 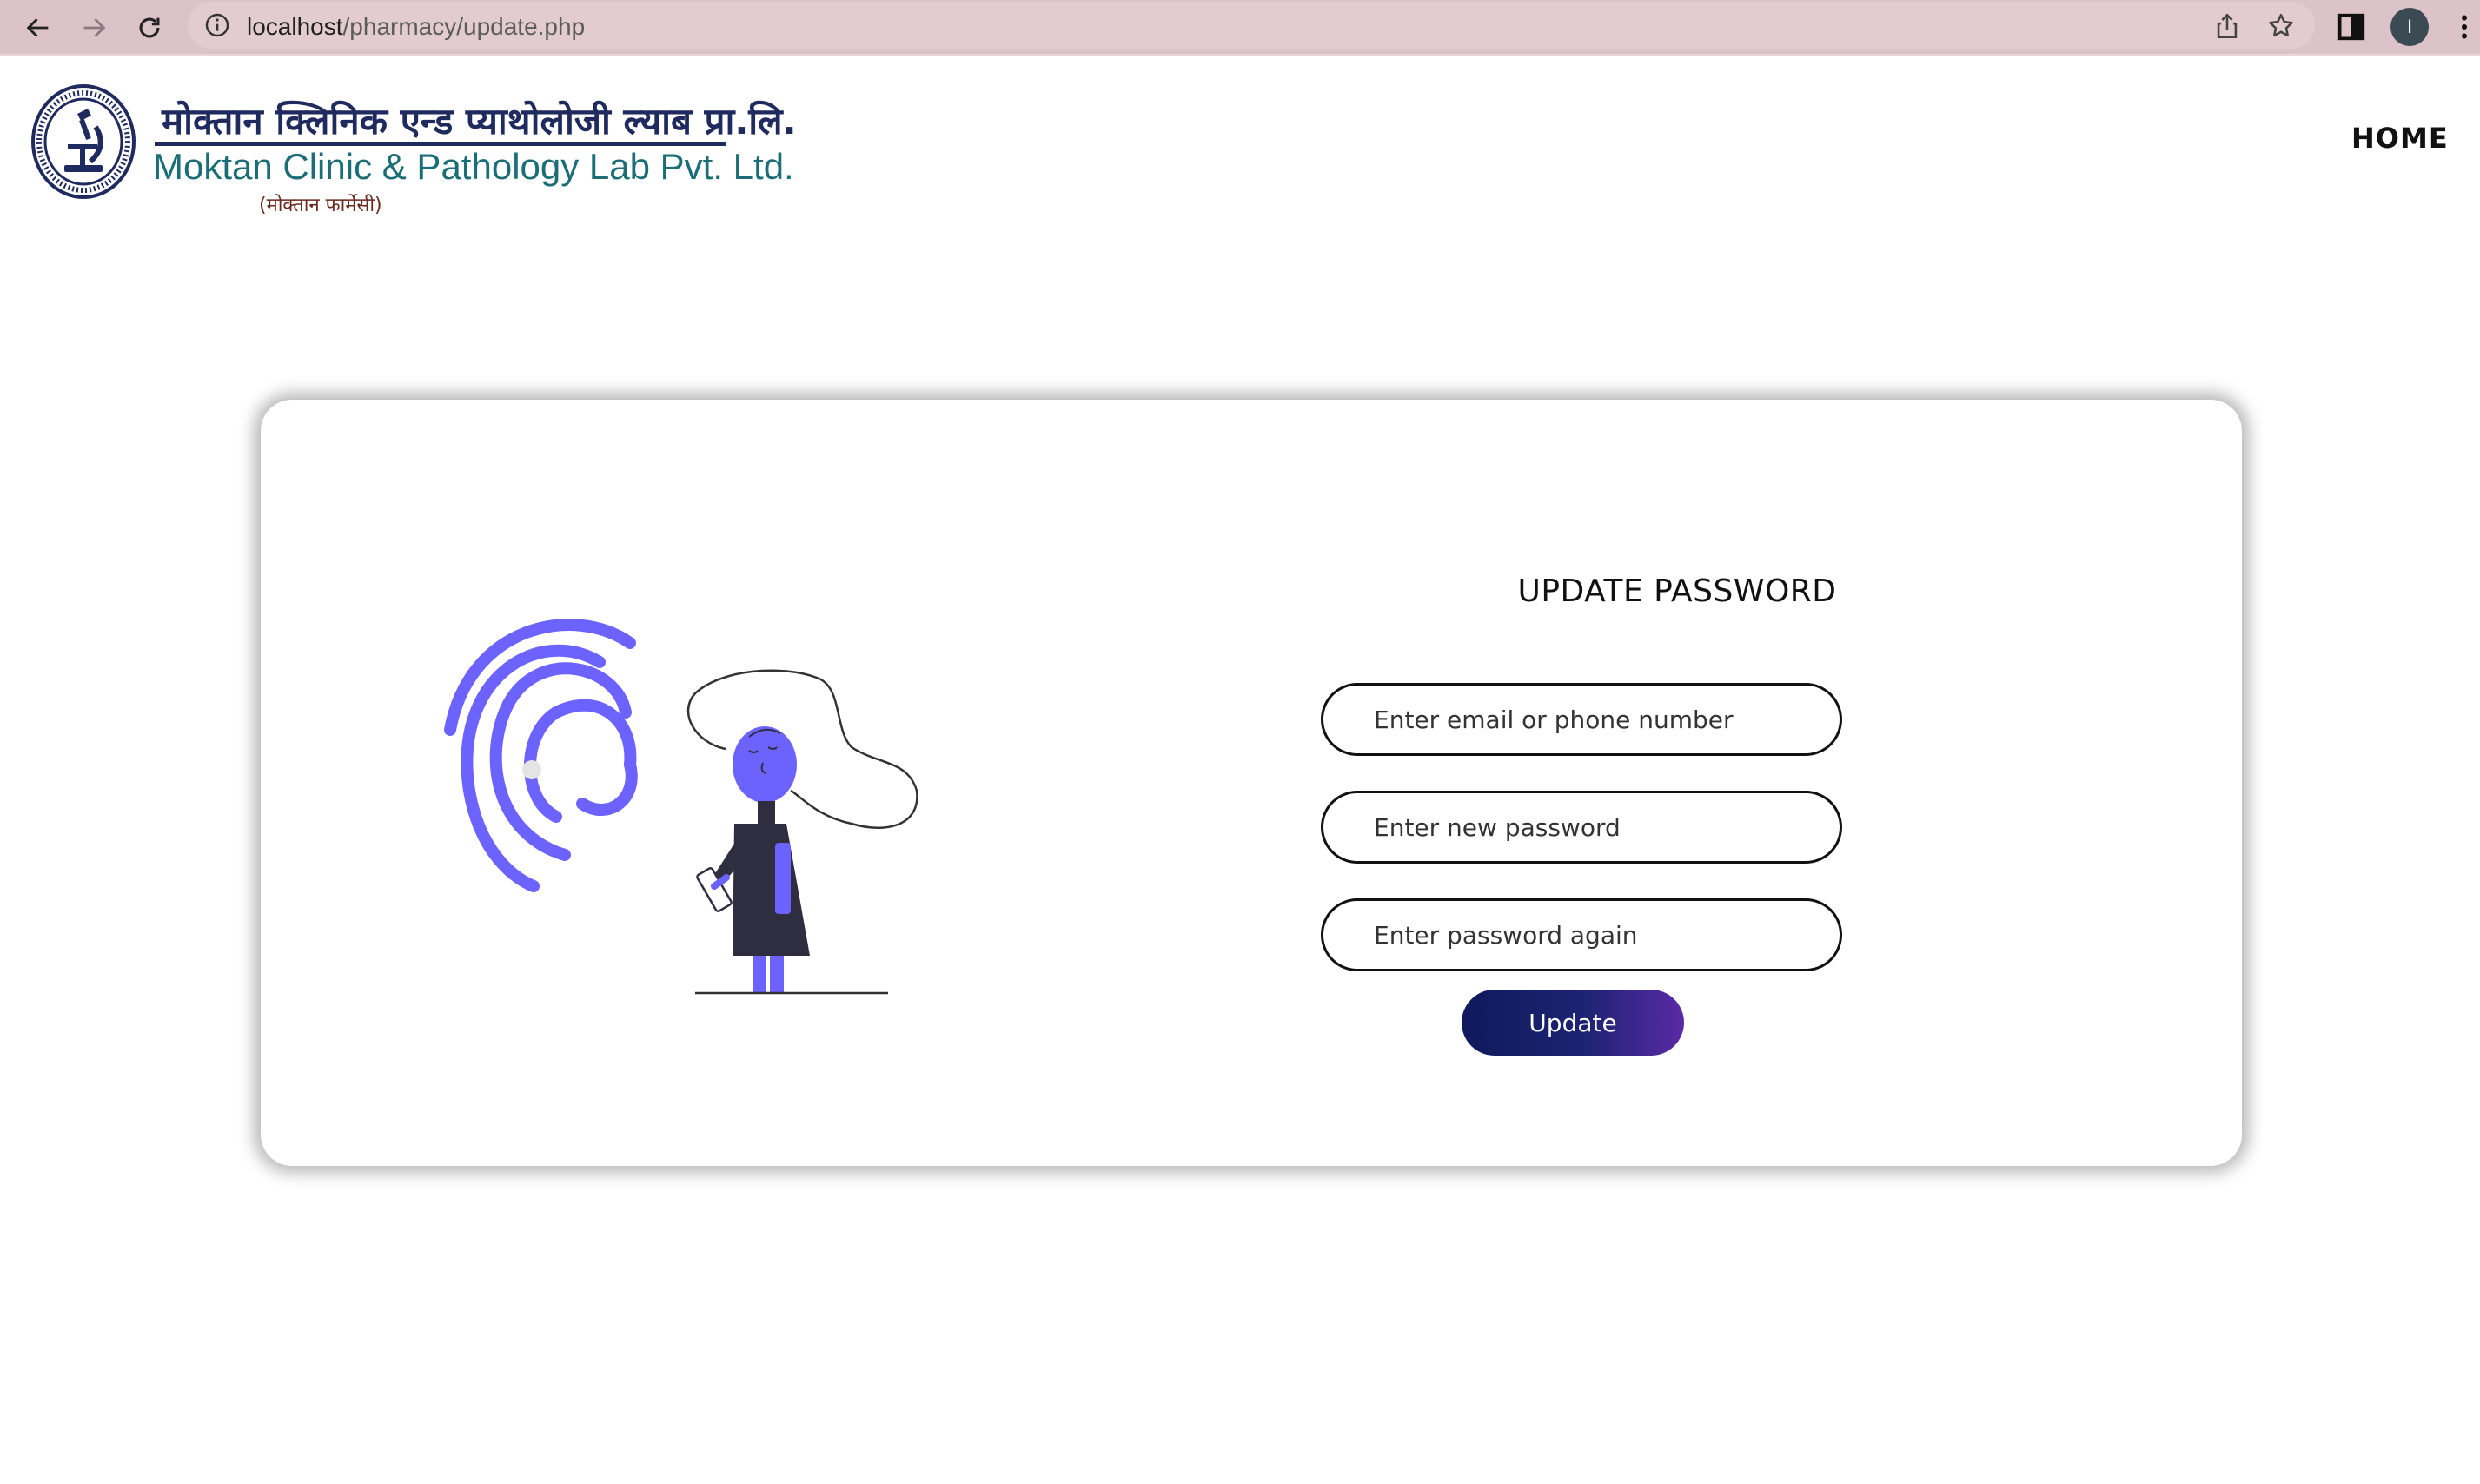 I want to click on reload-button, so click(x=150, y=28).